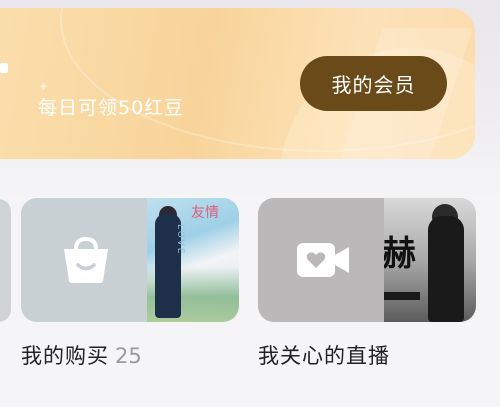  What do you see at coordinates (4, 68) in the screenshot?
I see `vip-title-fragment` at bounding box center [4, 68].